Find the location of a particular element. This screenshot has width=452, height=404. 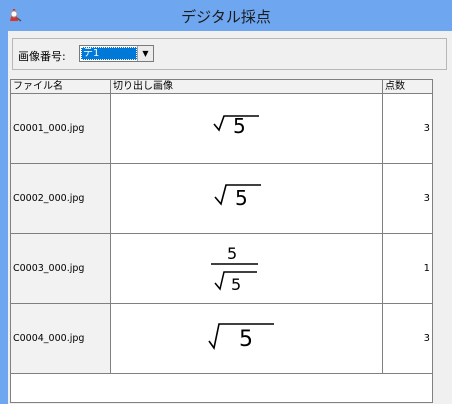

file-name-cell: C0003_000.jpg is located at coordinates (61, 268).